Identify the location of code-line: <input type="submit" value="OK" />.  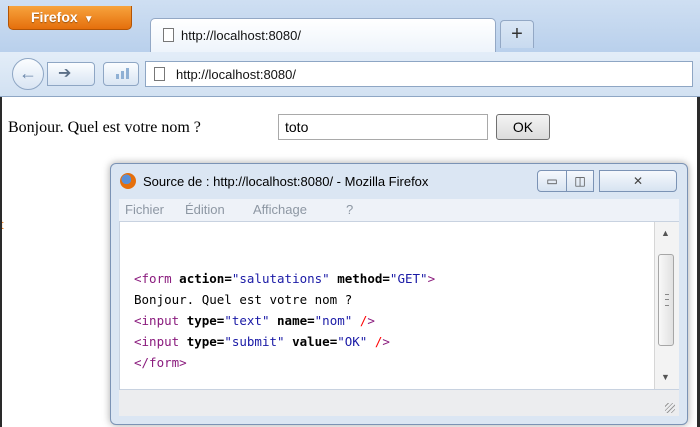
(262, 341).